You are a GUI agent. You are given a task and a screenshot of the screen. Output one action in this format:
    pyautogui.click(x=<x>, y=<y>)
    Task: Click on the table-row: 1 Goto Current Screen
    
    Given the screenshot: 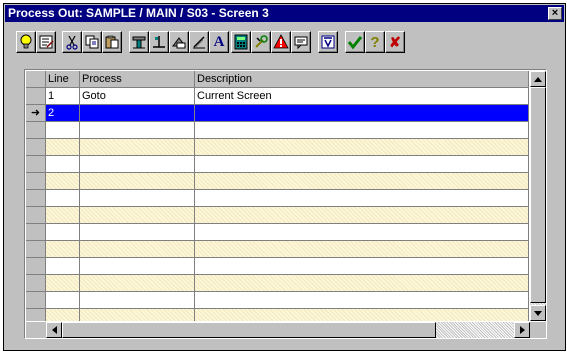 What is the action you would take?
    pyautogui.click(x=277, y=96)
    